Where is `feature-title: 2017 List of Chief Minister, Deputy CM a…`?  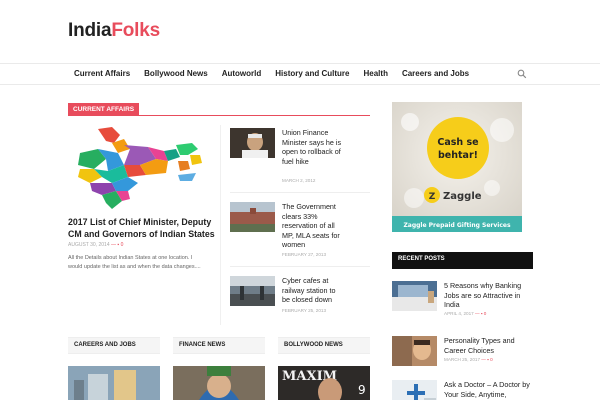 feature-title: 2017 List of Chief Minister, Deputy CM a… is located at coordinates (143, 228).